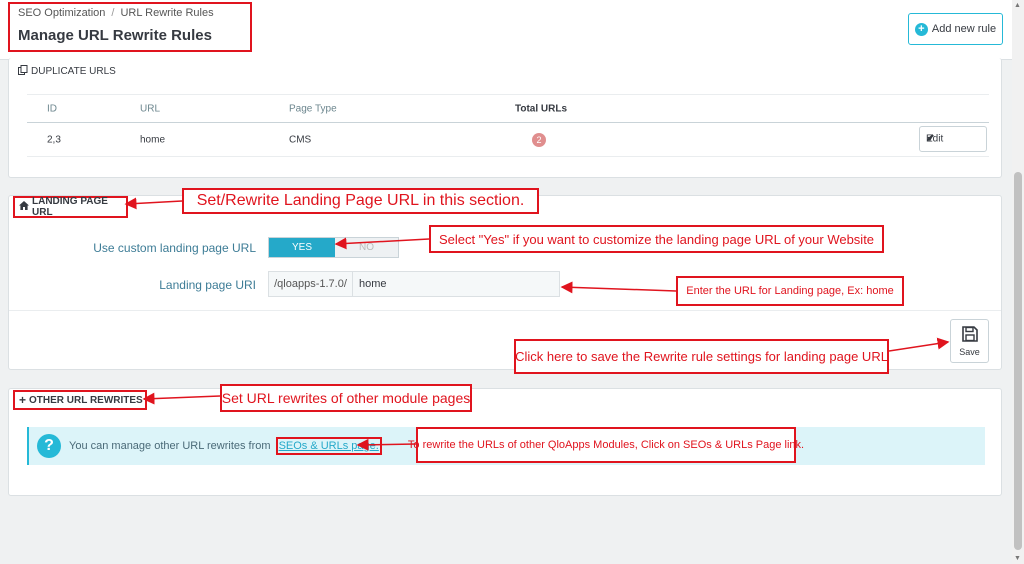 The width and height of the screenshot is (1024, 564). Describe the element at coordinates (1017, 5) in the screenshot. I see `scroll-up-icon: ▲` at that location.